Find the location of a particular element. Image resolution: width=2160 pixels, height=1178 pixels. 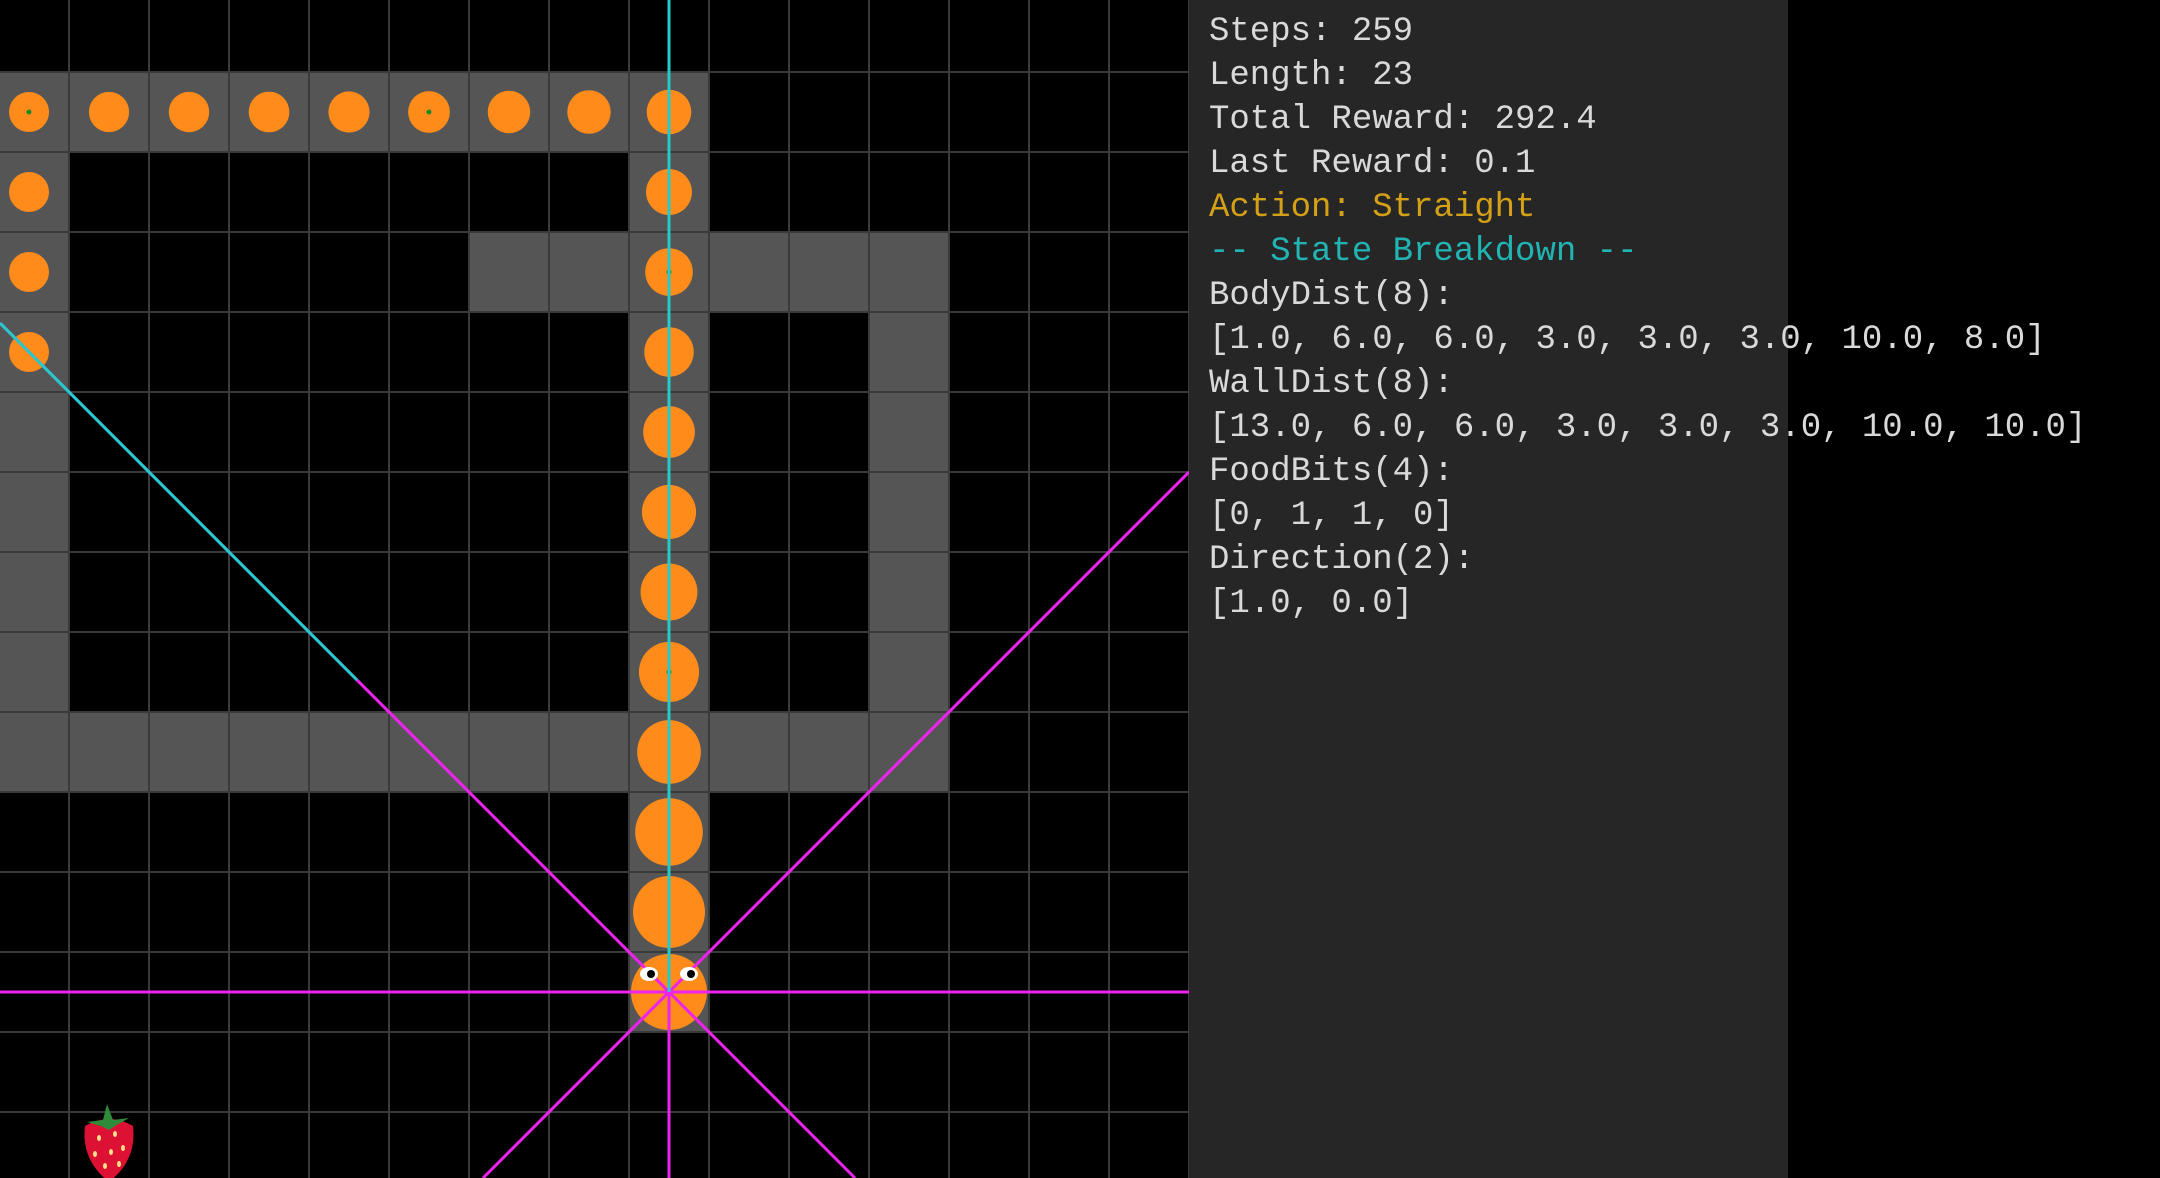

hud-direction-values: [1.0, 0.0] is located at coordinates (1311, 604).